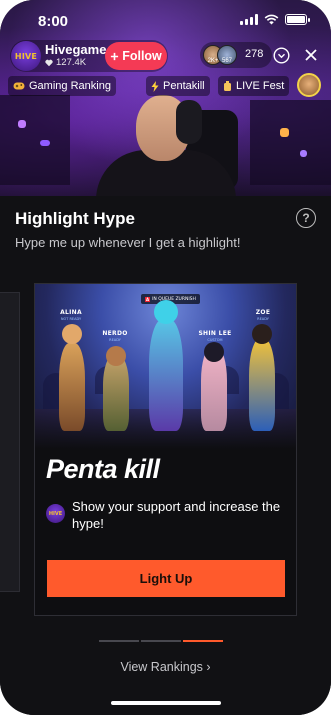 Image resolution: width=331 pixels, height=715 pixels. What do you see at coordinates (116, 393) in the screenshot?
I see `hero-nerdo` at bounding box center [116, 393].